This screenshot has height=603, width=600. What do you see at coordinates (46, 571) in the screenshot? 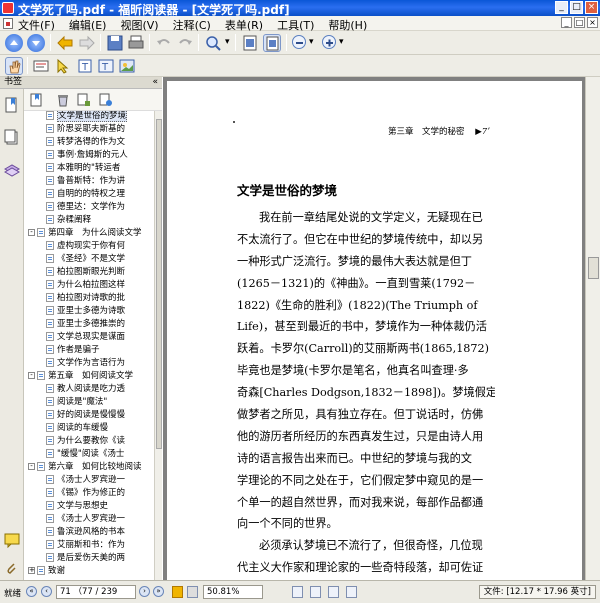
I see `bookmark-item: + 致谢` at bounding box center [46, 571].